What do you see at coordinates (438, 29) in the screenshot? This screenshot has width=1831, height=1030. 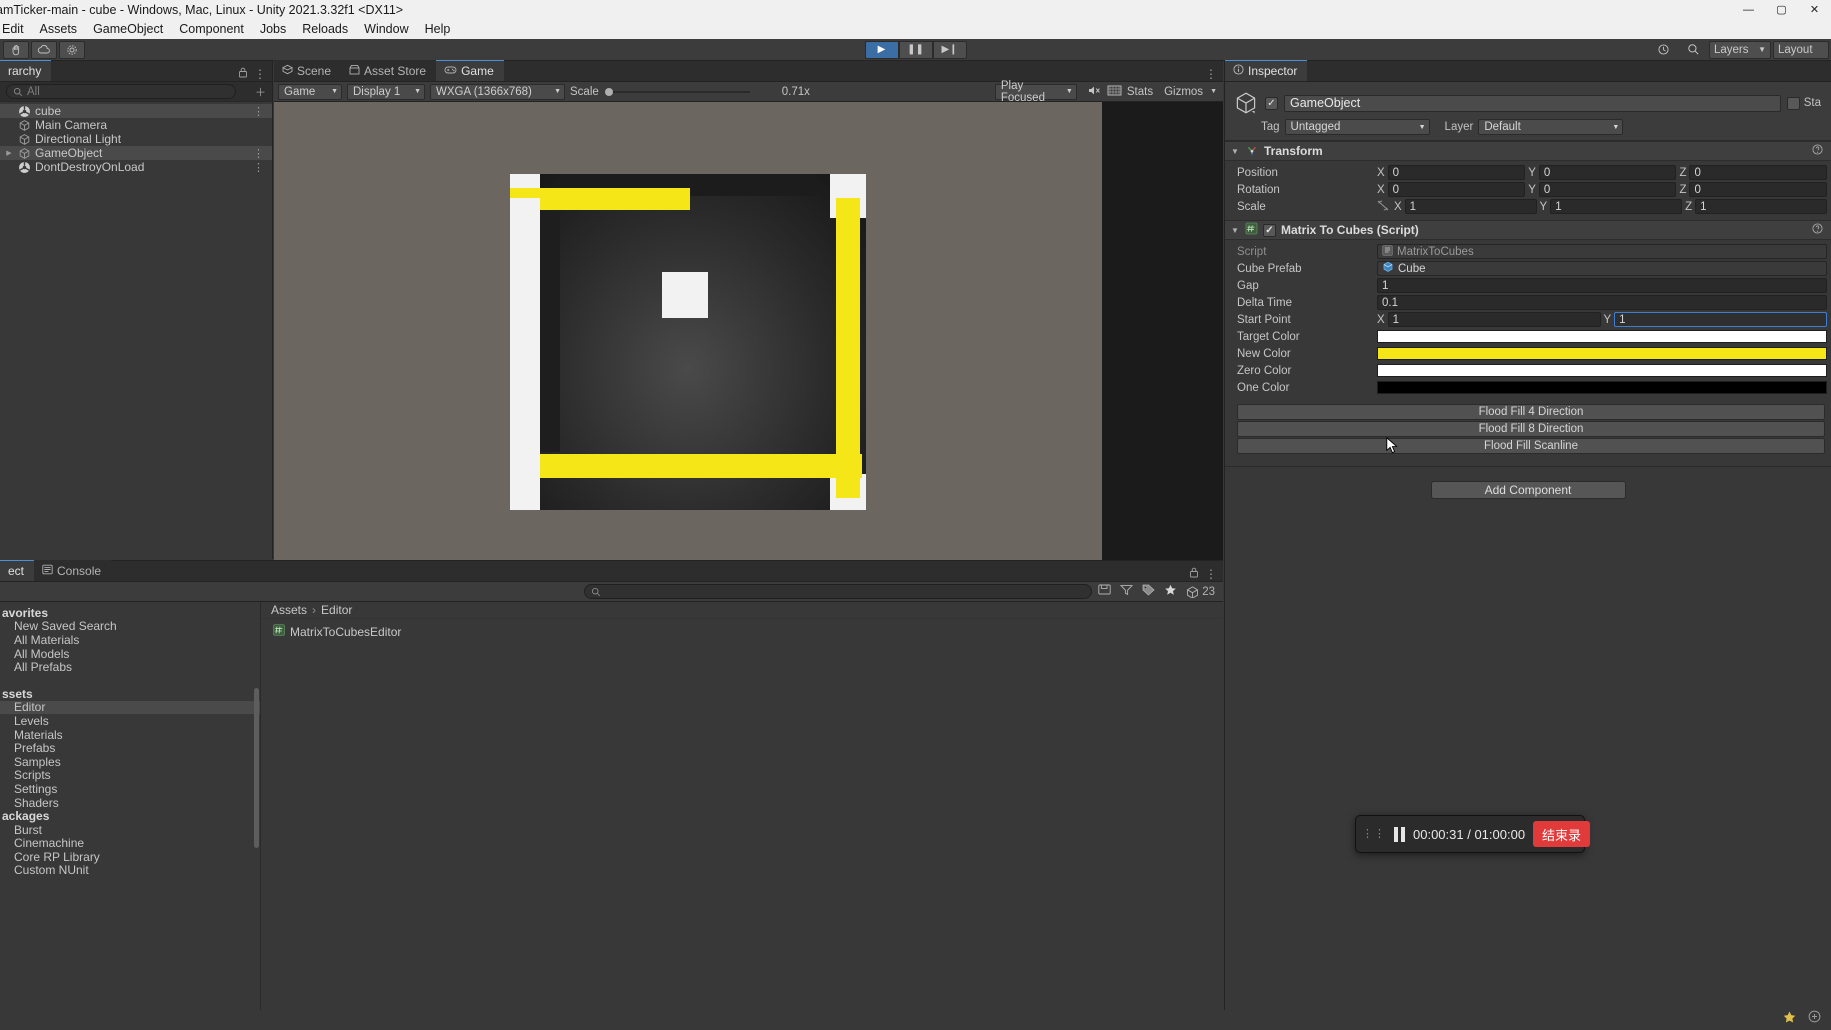 I see `menu-item-help: Help` at bounding box center [438, 29].